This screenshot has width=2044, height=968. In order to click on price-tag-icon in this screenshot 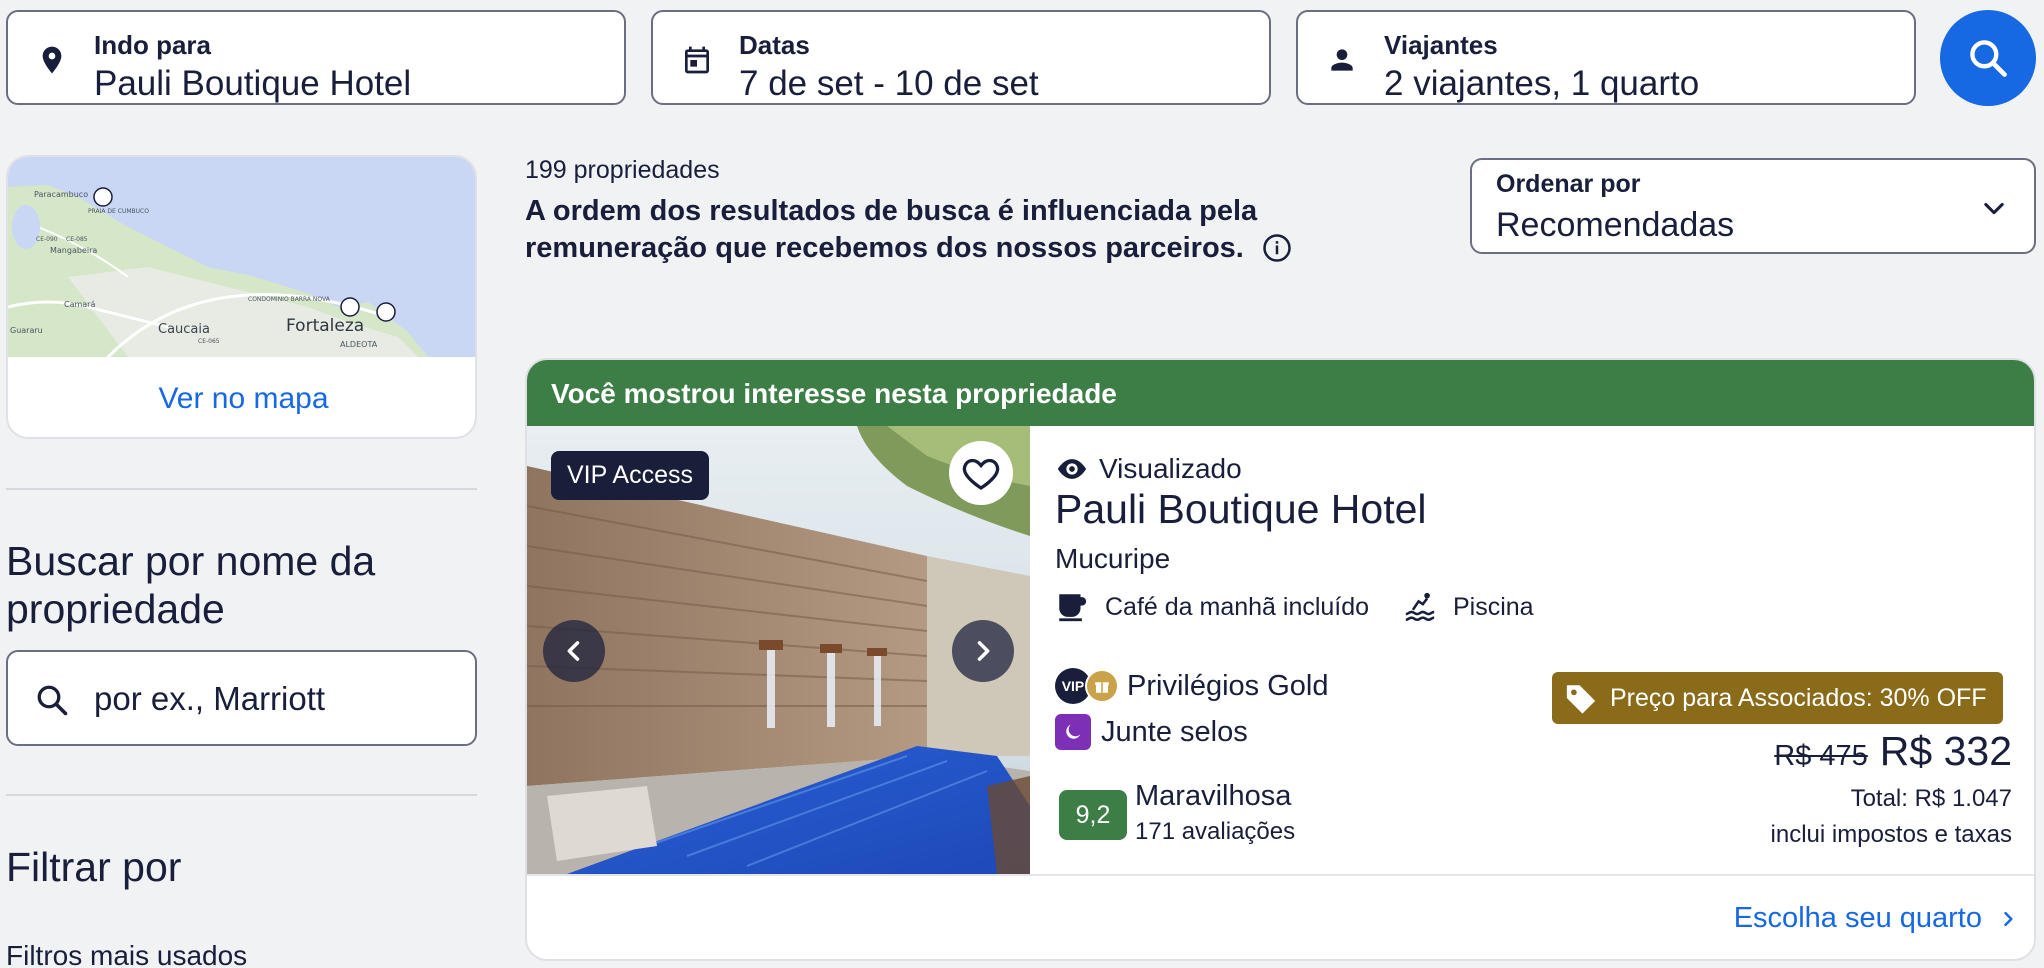, I will do `click(1581, 699)`.